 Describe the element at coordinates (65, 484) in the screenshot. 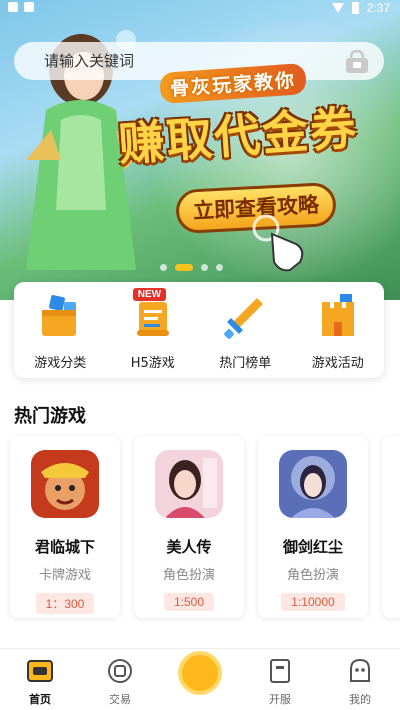

I see `game-icon-junlin` at that location.